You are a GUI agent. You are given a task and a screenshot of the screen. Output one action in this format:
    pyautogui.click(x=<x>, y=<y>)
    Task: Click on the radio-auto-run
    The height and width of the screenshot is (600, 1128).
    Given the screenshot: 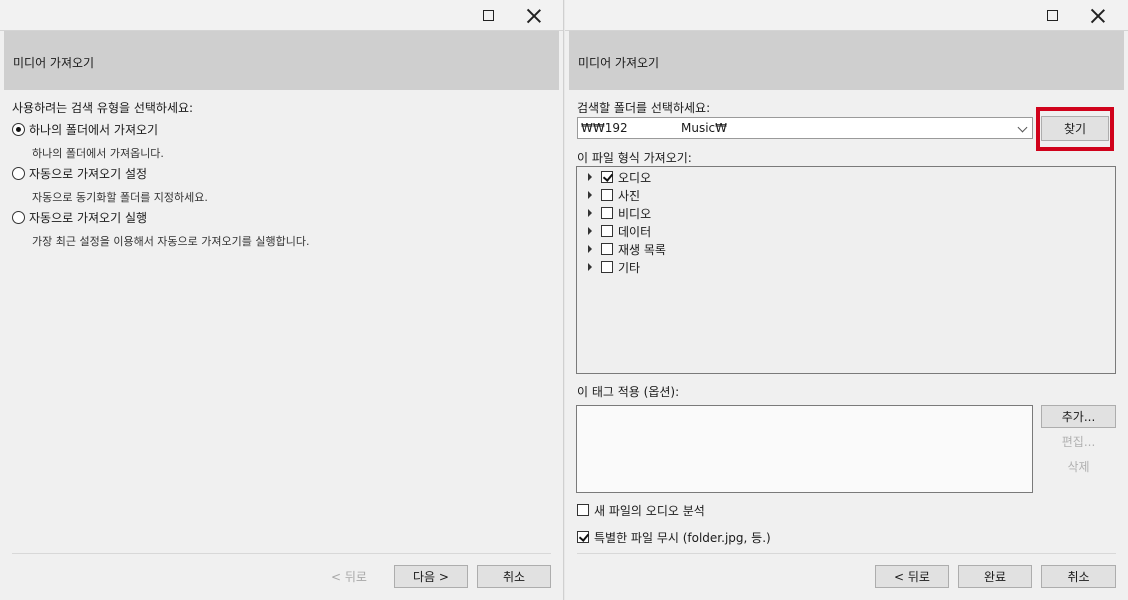 What is the action you would take?
    pyautogui.click(x=18, y=217)
    